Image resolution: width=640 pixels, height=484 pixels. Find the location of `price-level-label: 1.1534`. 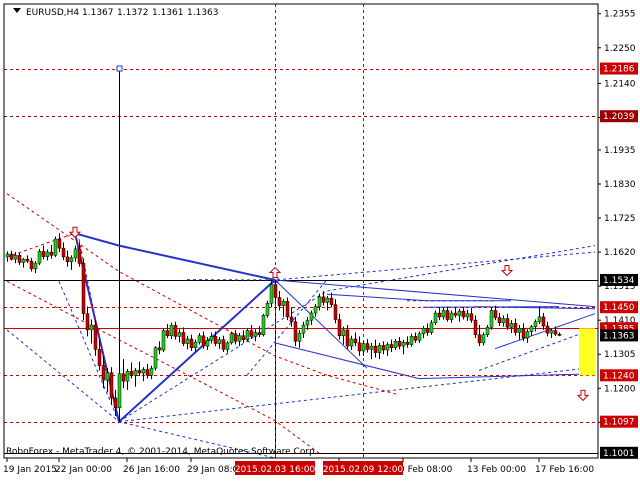

price-level-label: 1.1534 is located at coordinates (619, 281).